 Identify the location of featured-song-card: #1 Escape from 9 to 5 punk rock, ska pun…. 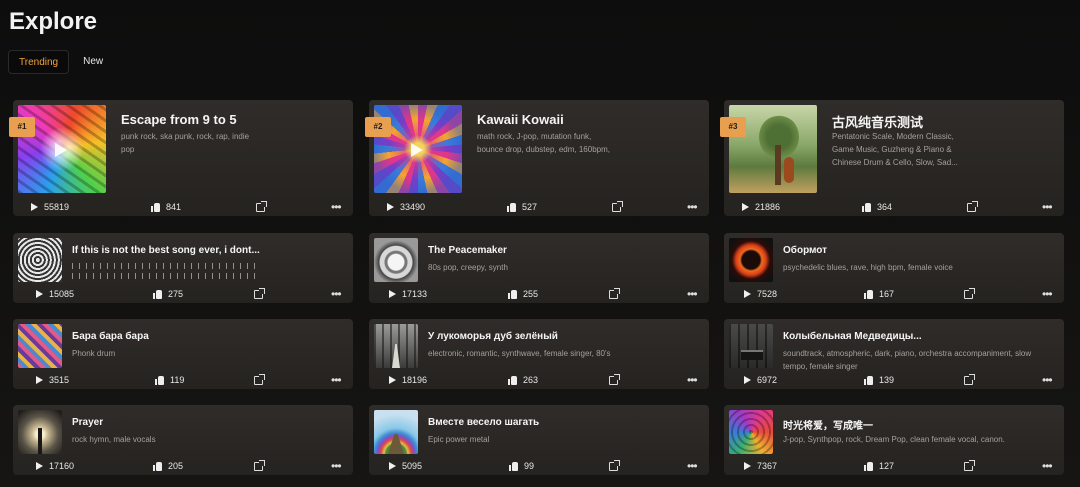
(181, 158).